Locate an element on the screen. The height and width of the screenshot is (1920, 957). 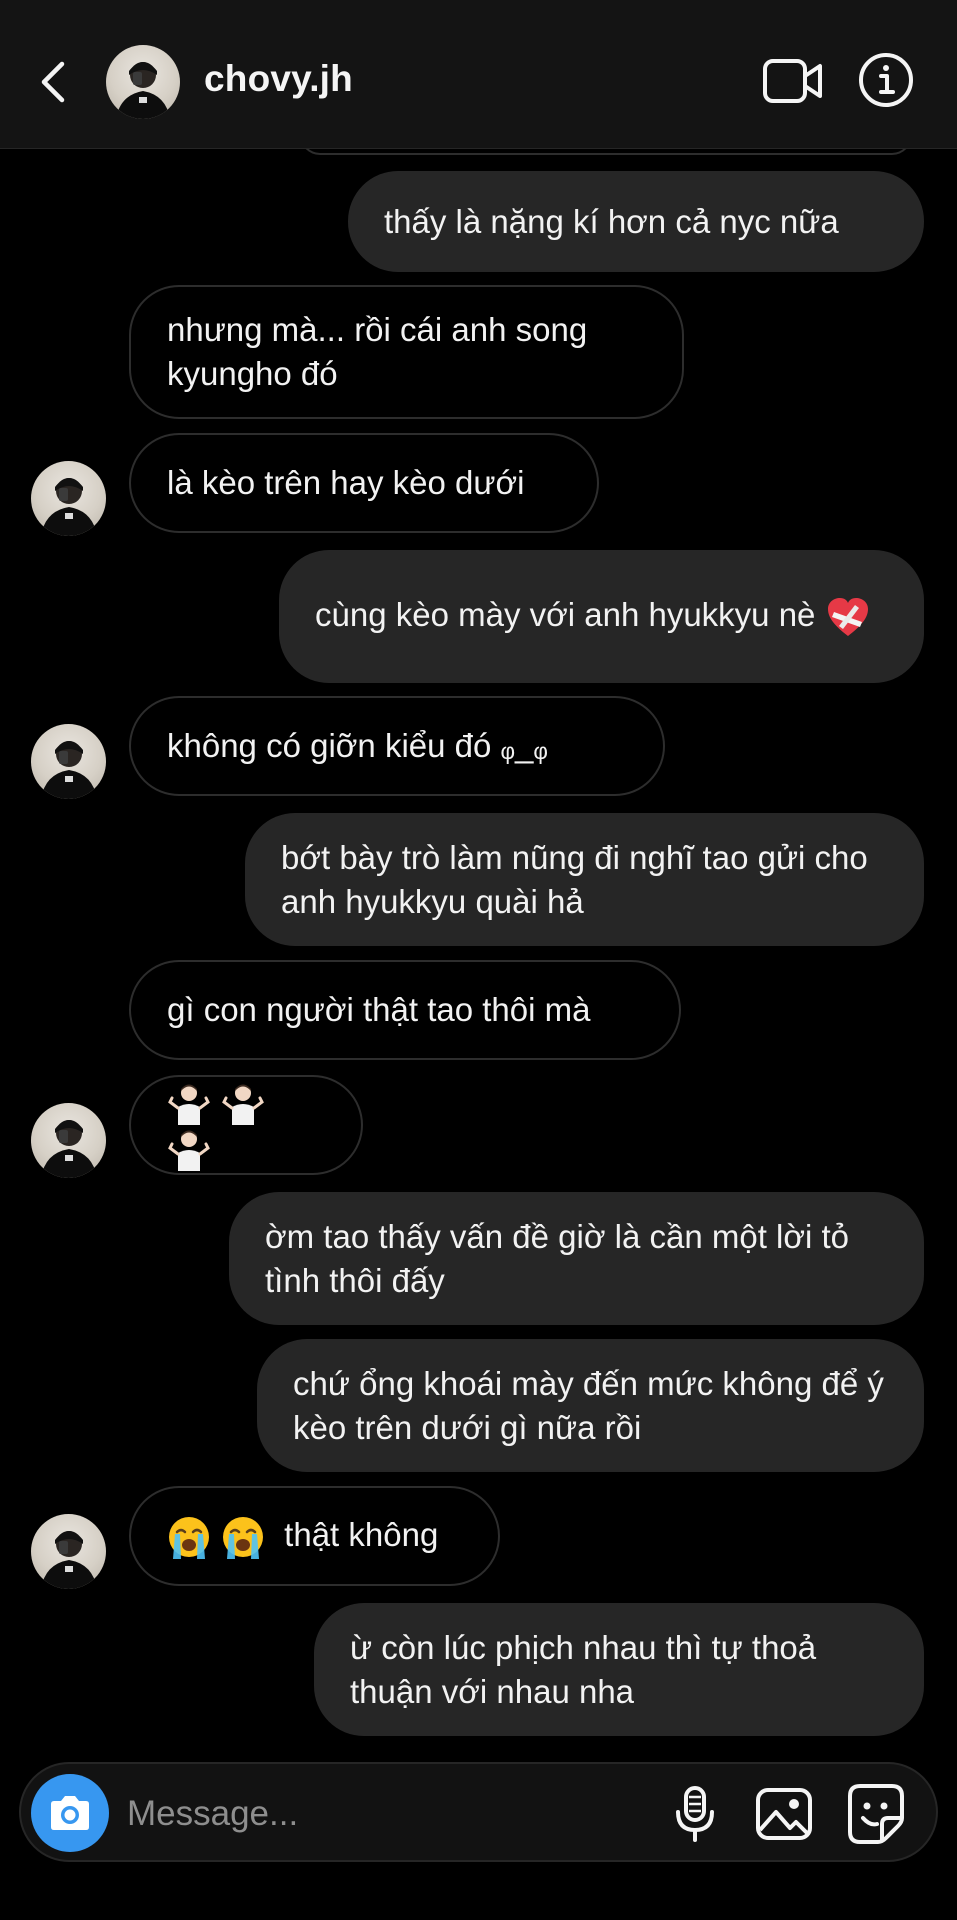
message-composer is located at coordinates (478, 1812).